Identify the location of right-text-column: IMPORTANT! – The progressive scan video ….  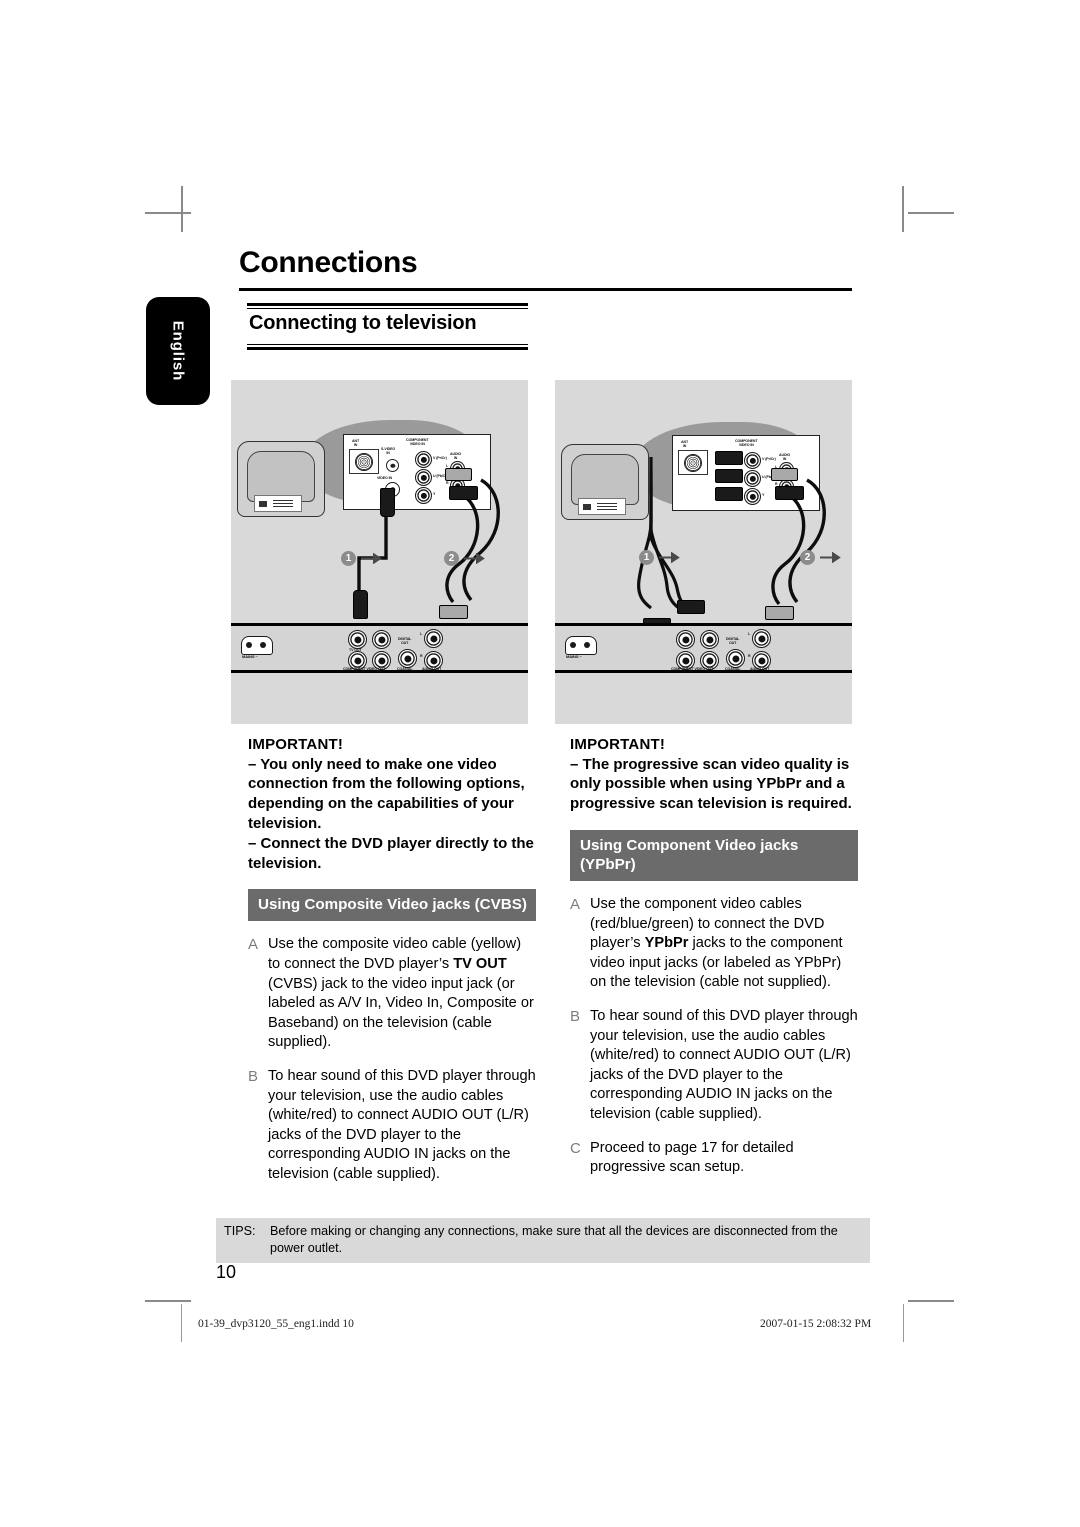
(714, 963).